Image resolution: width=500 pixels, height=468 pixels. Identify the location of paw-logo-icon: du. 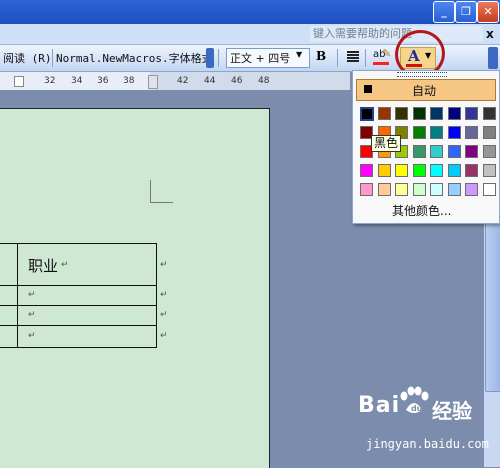
(414, 399).